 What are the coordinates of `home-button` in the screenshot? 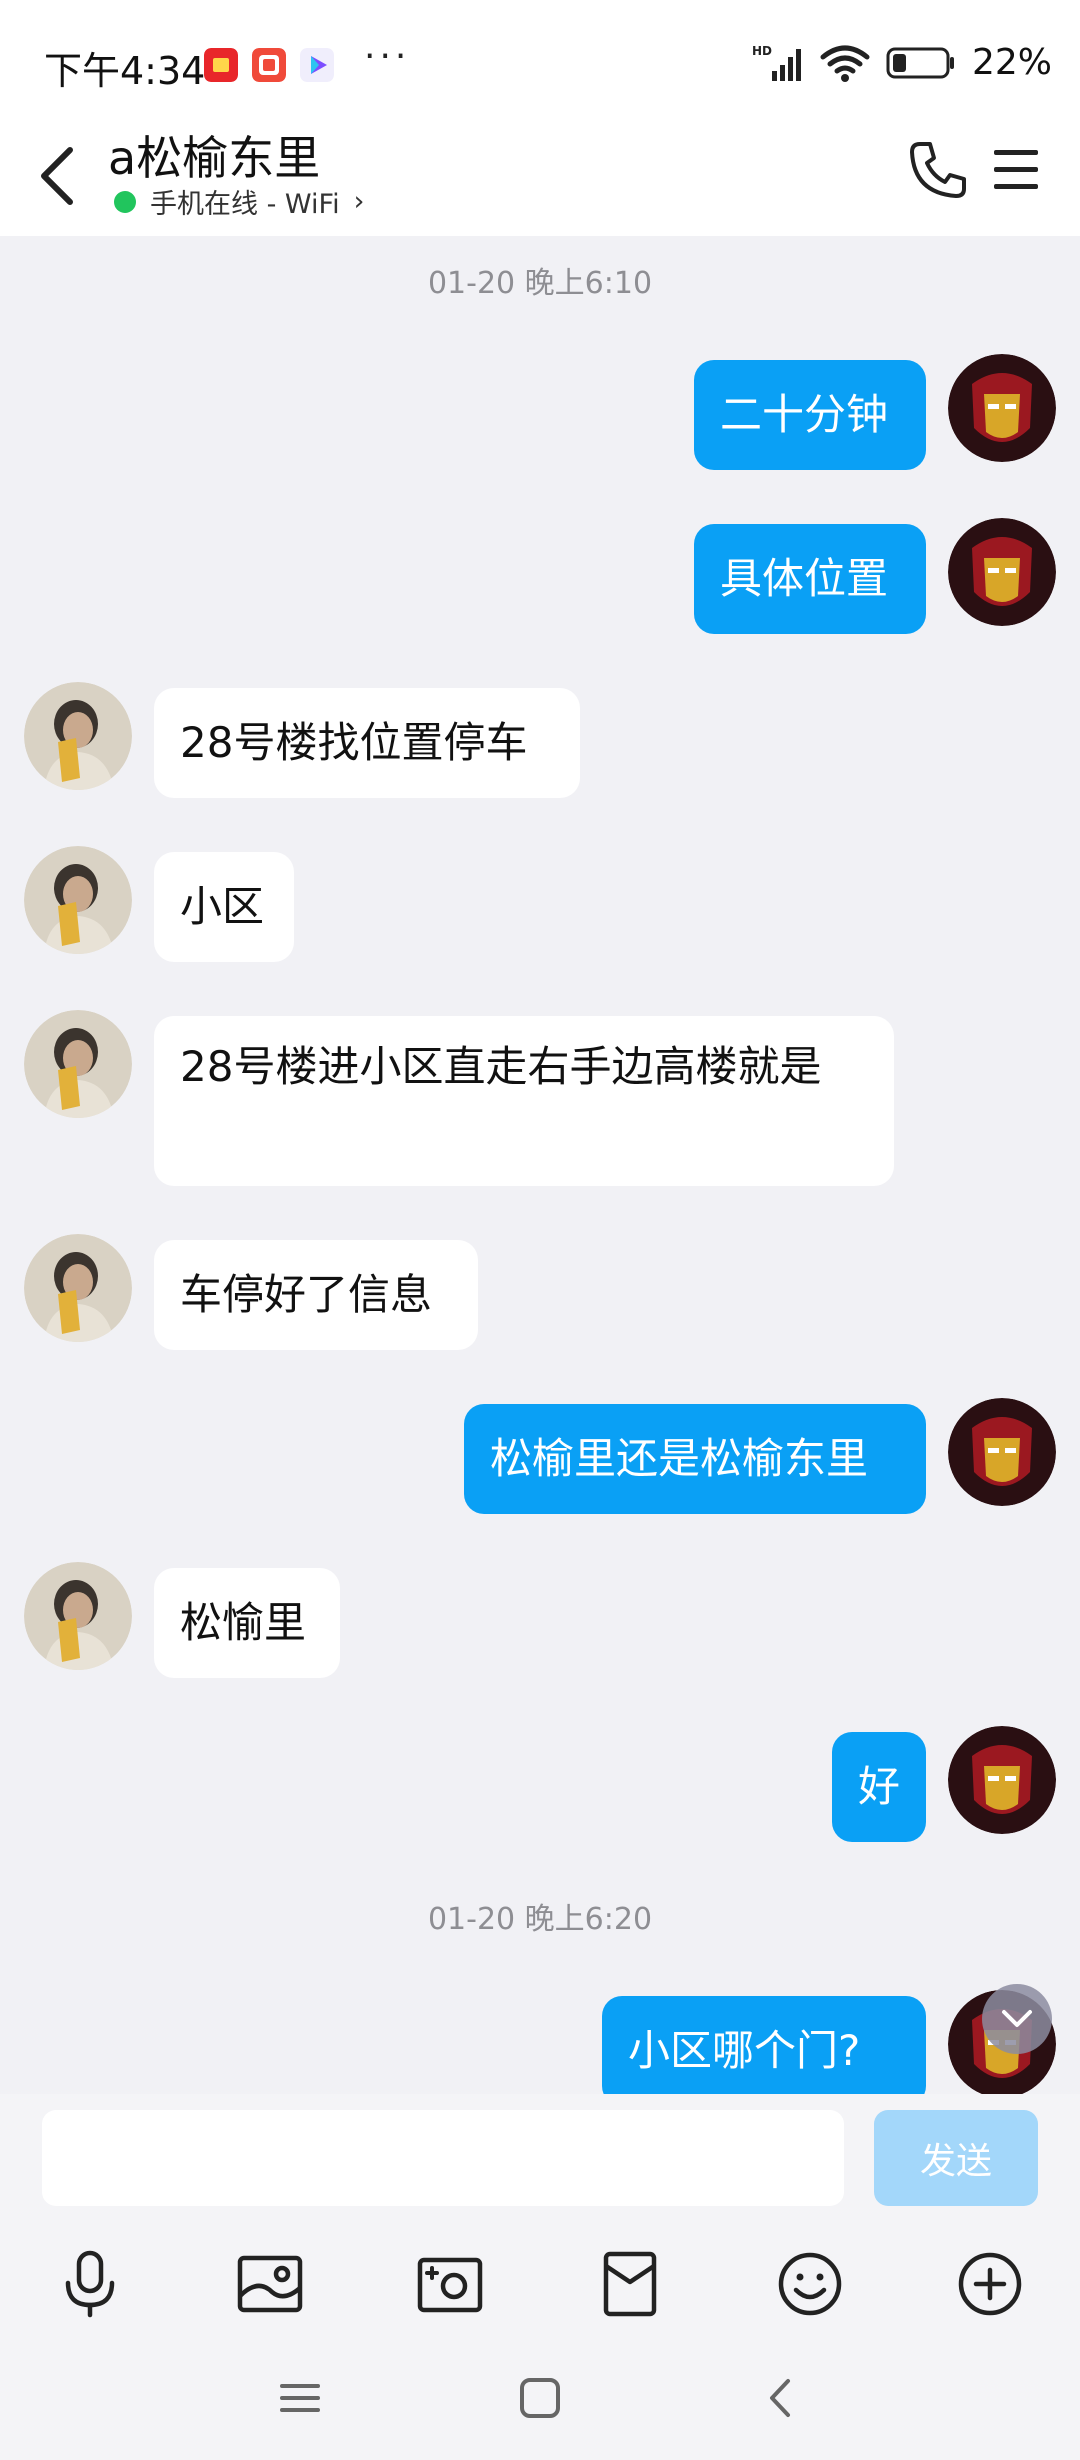 It's located at (540, 2398).